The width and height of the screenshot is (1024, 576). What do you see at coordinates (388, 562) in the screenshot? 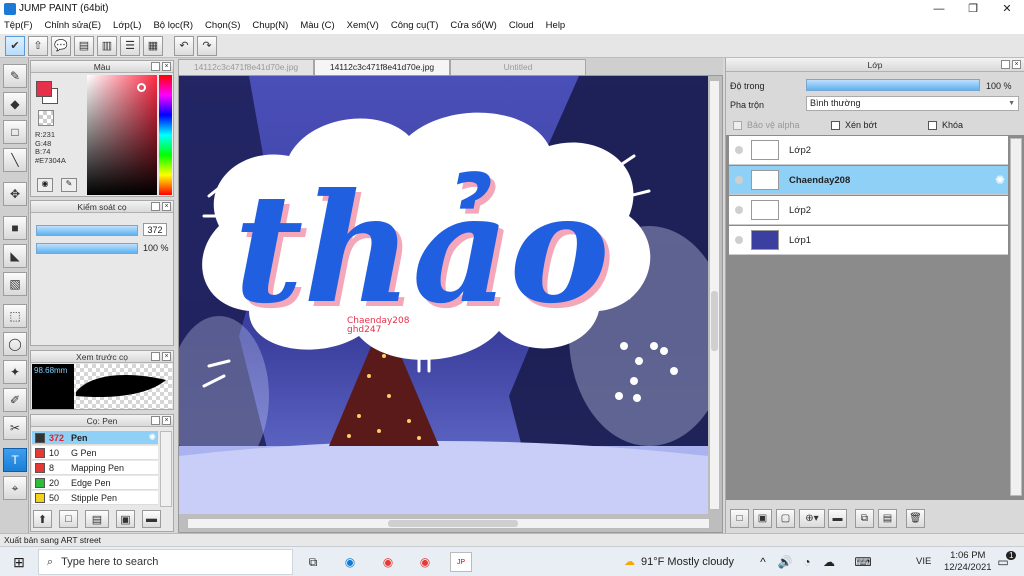
I see `chrome-icon-1: ◉` at bounding box center [388, 562].